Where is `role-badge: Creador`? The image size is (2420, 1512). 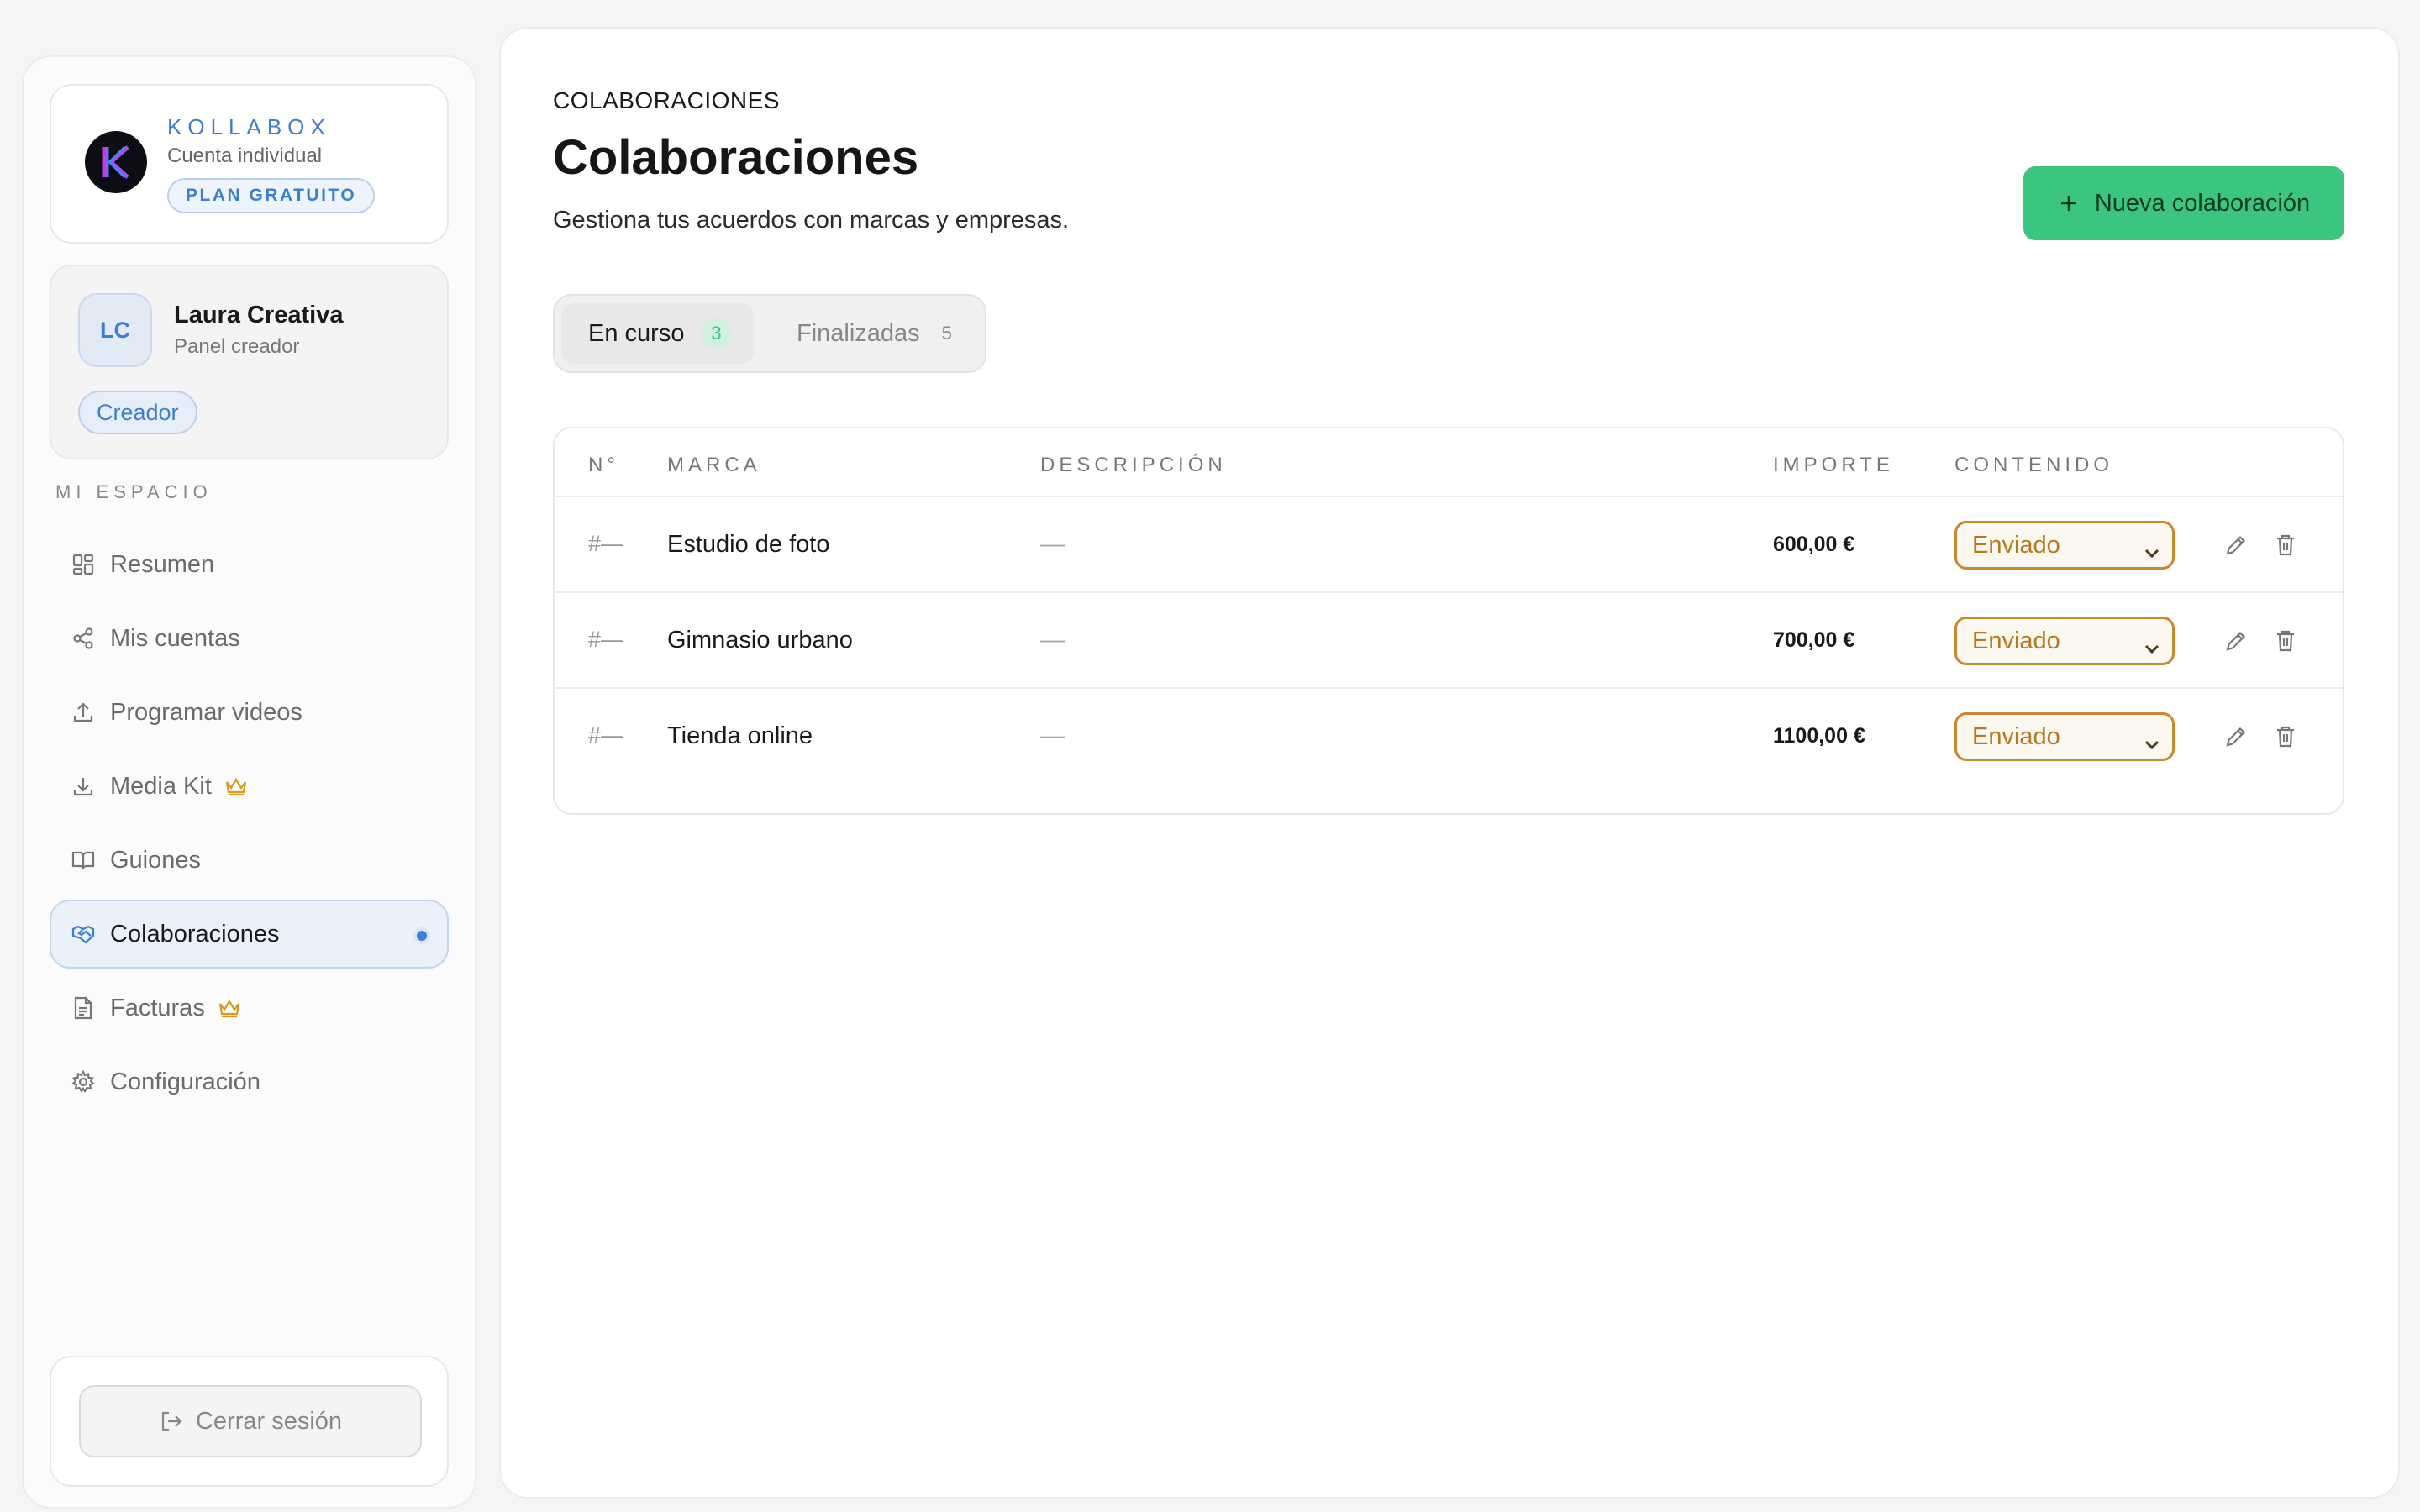
role-badge: Creador is located at coordinates (138, 412).